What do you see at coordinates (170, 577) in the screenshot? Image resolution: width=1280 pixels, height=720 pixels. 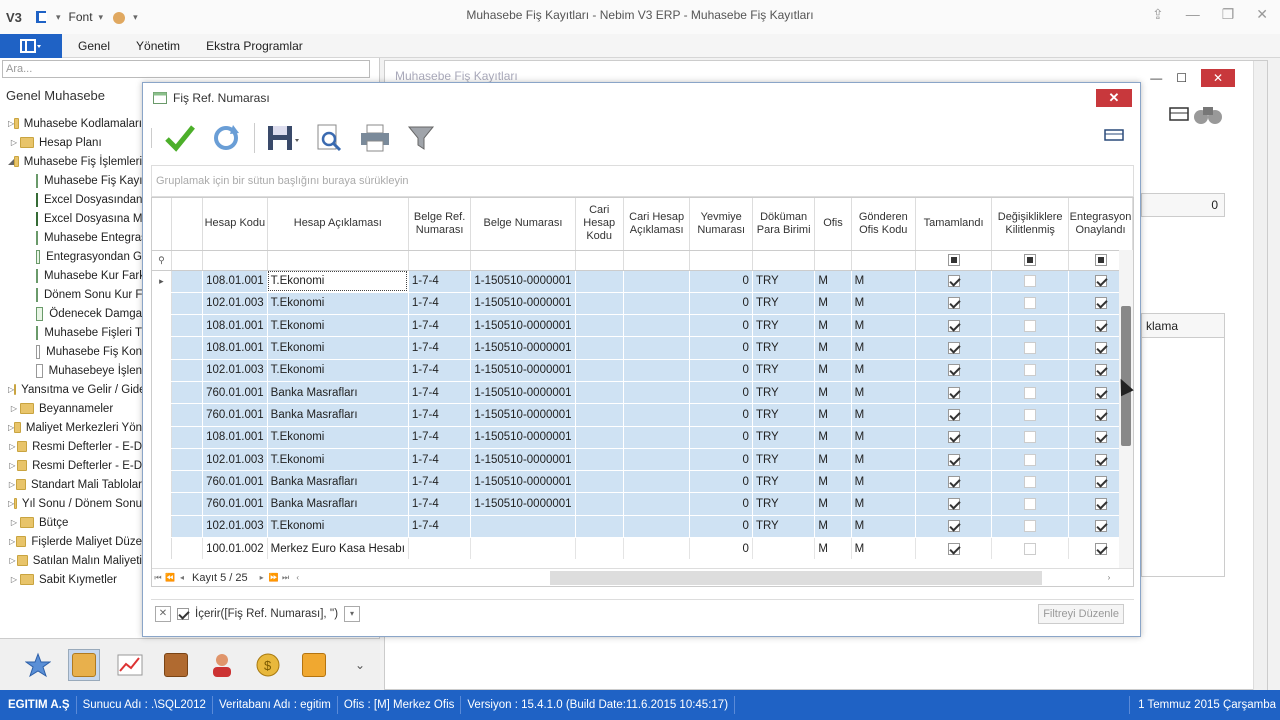 I see `previous-page-icon: ⏪` at bounding box center [170, 577].